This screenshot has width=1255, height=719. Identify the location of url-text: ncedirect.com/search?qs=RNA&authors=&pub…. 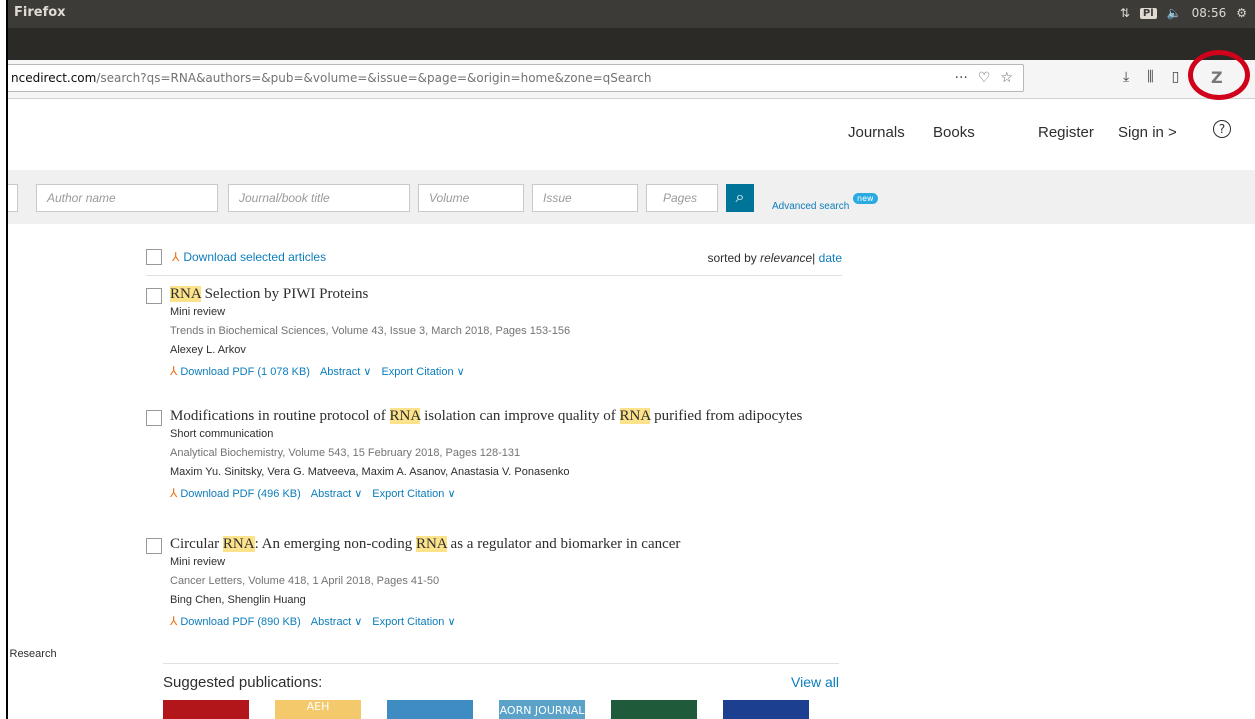
(331, 78).